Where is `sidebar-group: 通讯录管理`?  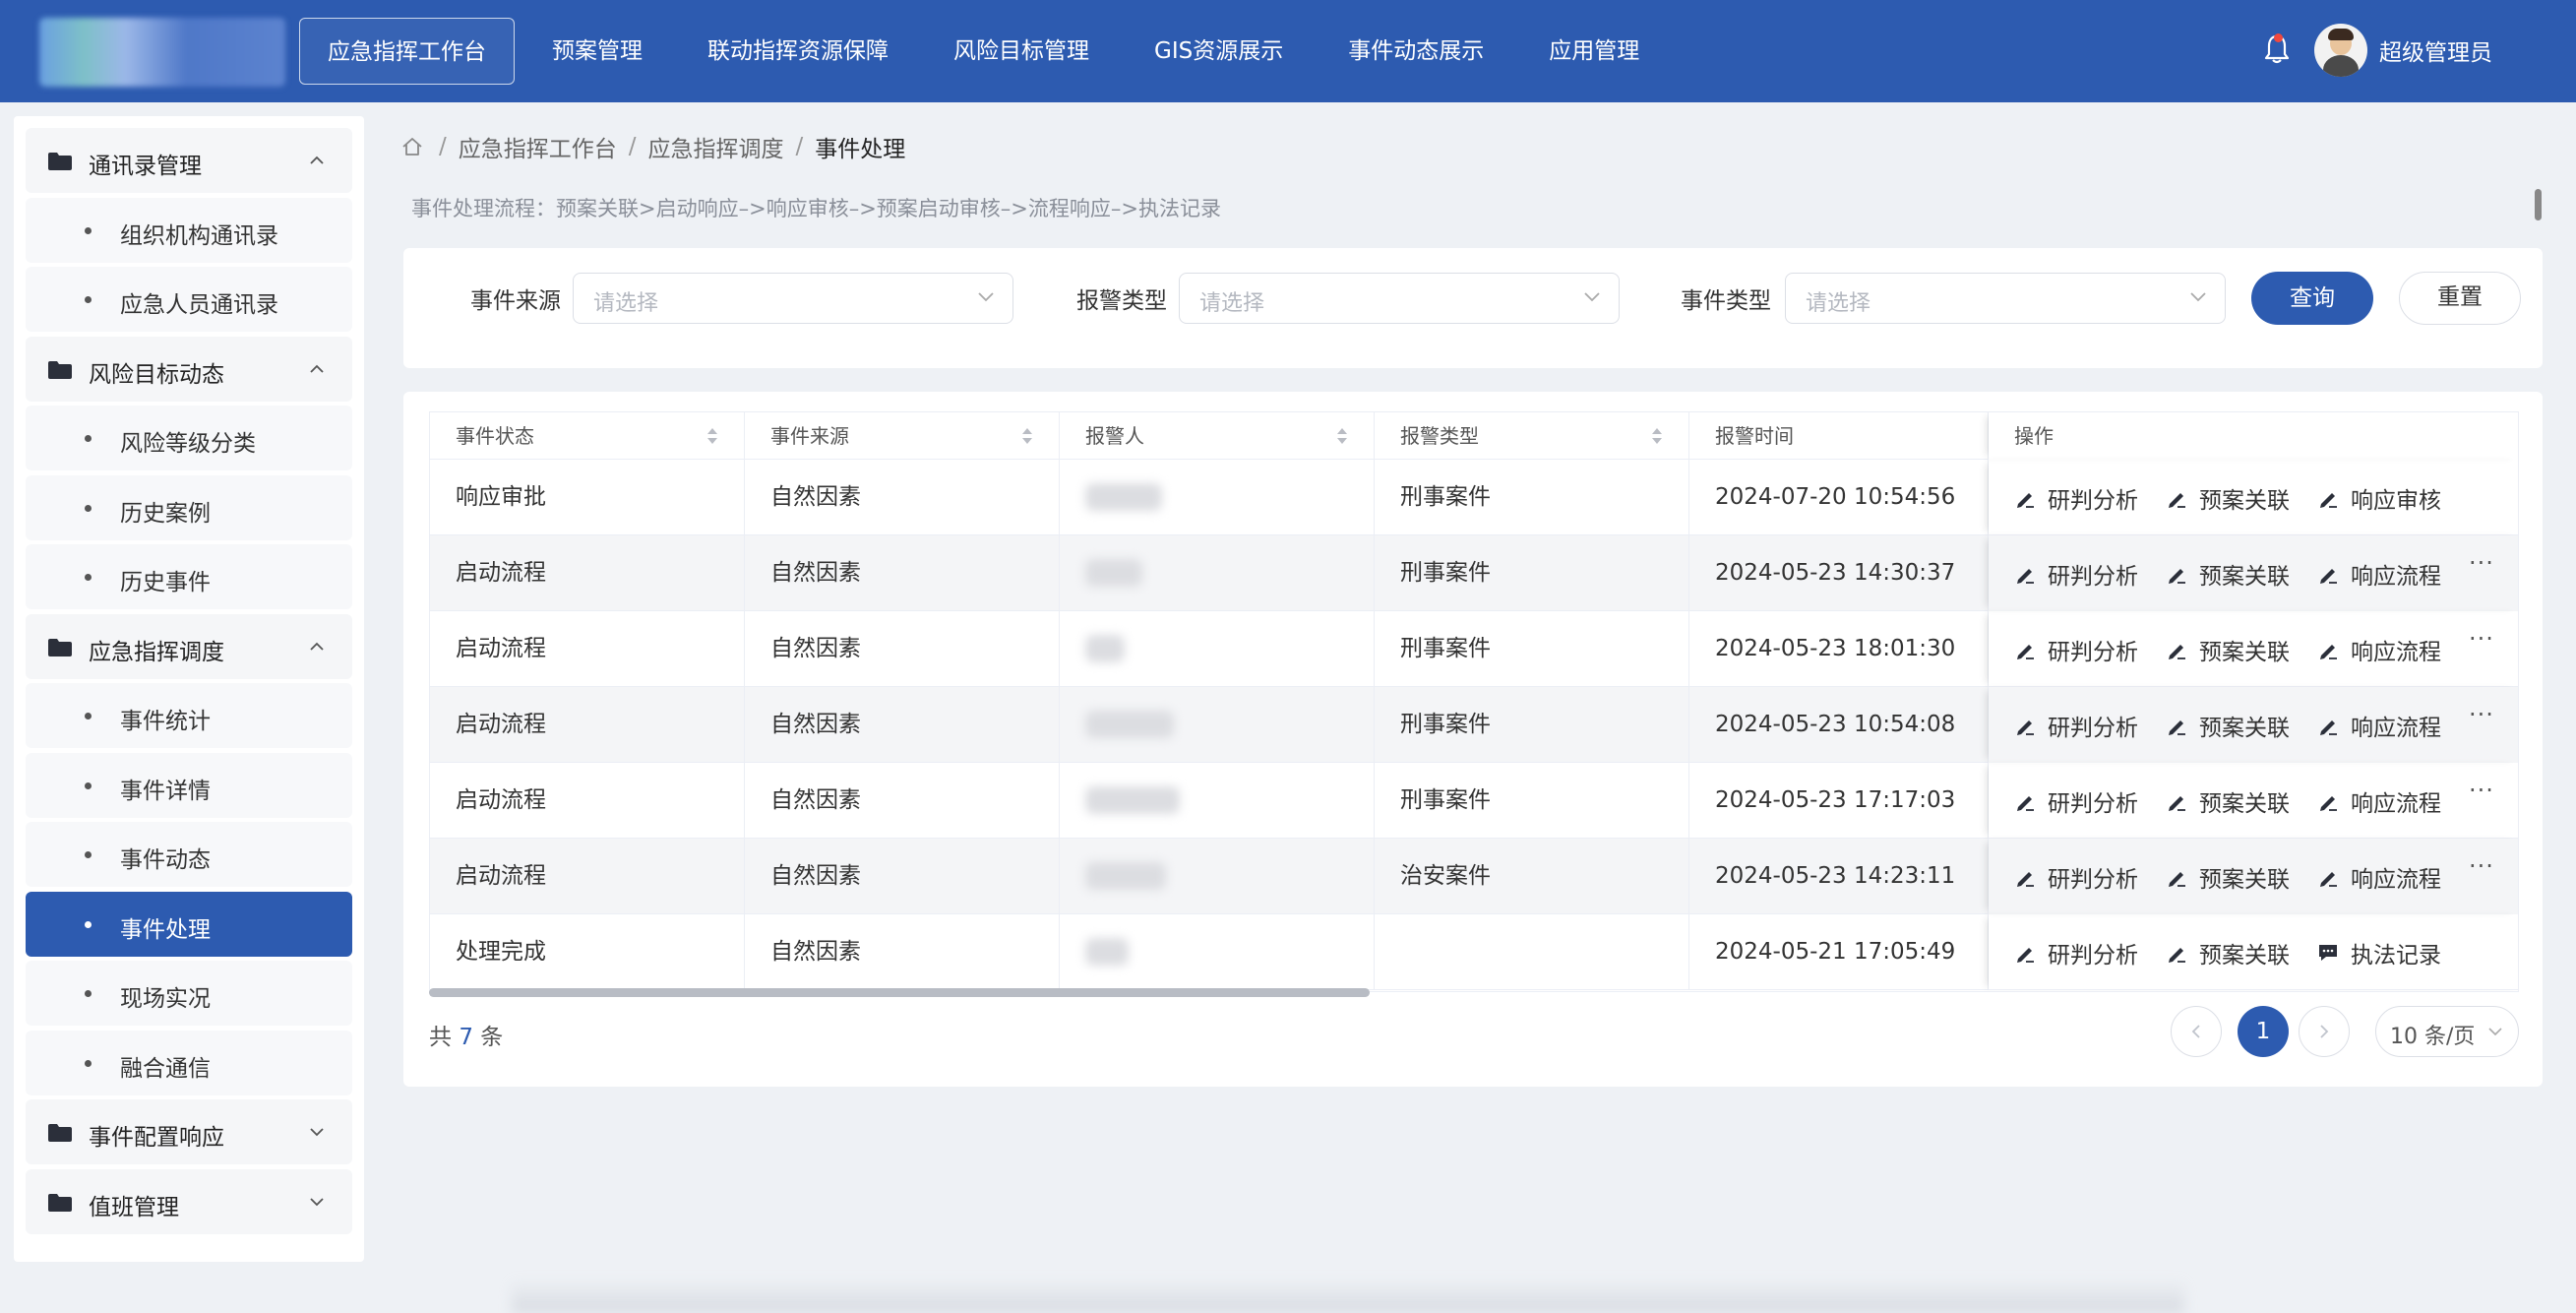
sidebar-group: 通讯录管理 is located at coordinates (189, 160).